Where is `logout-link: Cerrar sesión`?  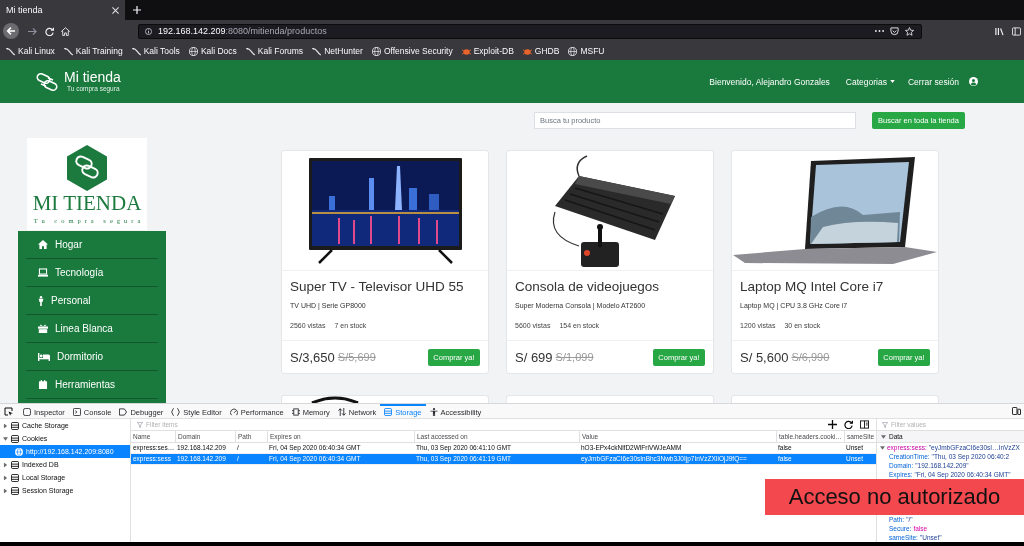
logout-link: Cerrar sesión is located at coordinates (933, 81).